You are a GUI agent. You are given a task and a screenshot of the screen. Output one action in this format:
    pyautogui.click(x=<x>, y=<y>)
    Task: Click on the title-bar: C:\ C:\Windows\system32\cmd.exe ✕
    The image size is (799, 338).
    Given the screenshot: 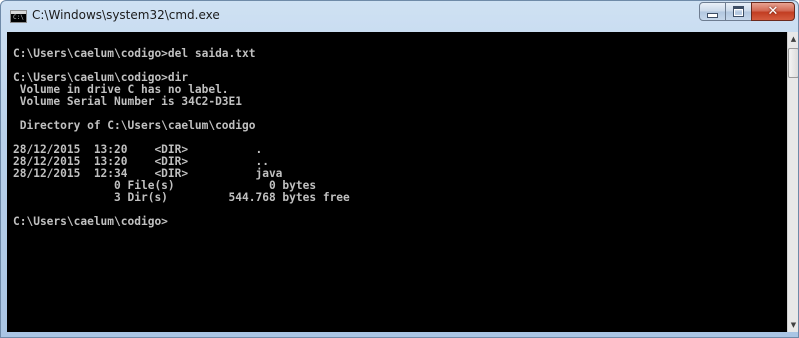 What is the action you would take?
    pyautogui.click(x=399, y=16)
    